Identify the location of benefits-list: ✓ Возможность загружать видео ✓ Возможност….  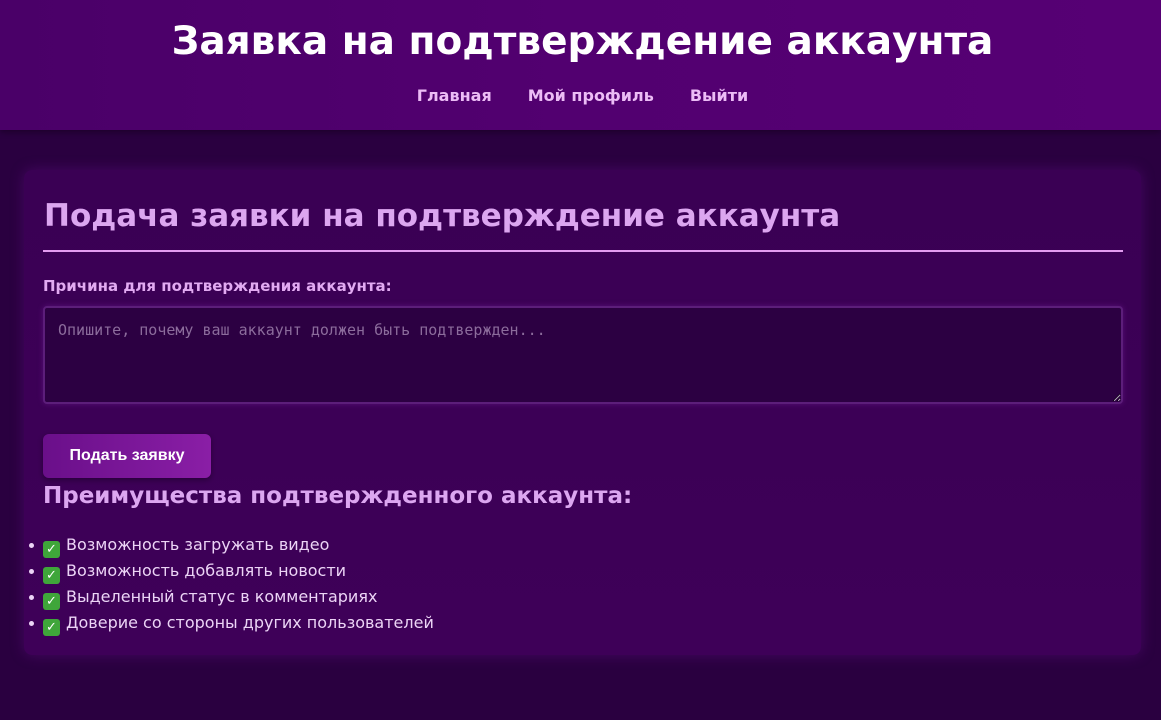
(229, 584).